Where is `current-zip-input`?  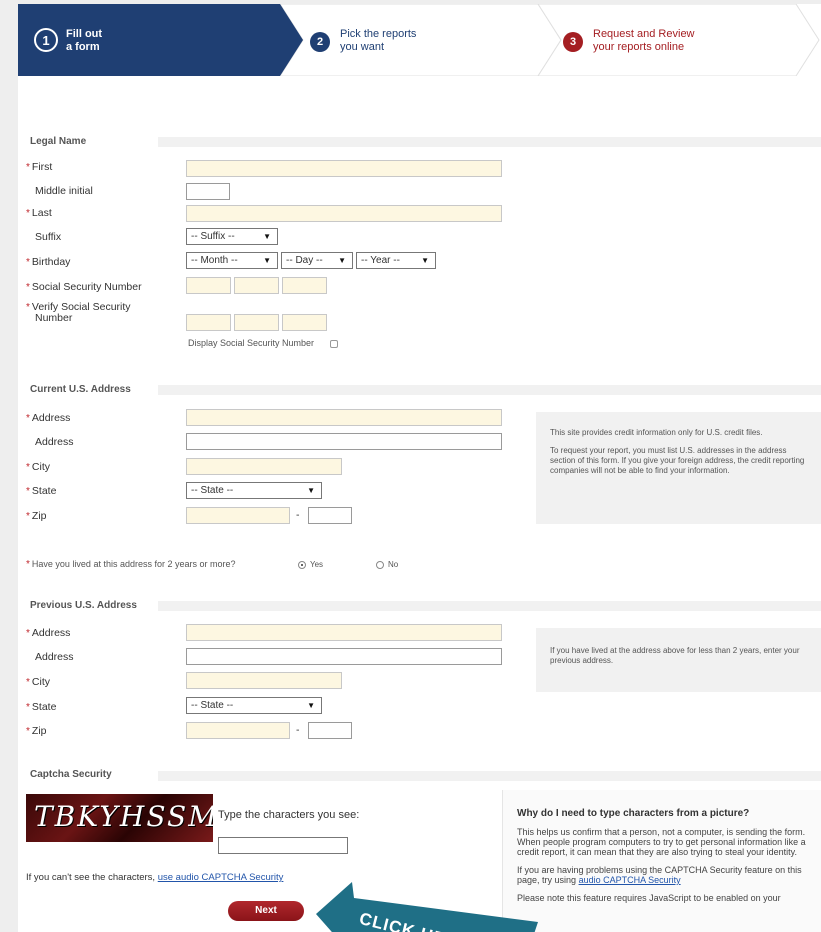
current-zip-input is located at coordinates (238, 515).